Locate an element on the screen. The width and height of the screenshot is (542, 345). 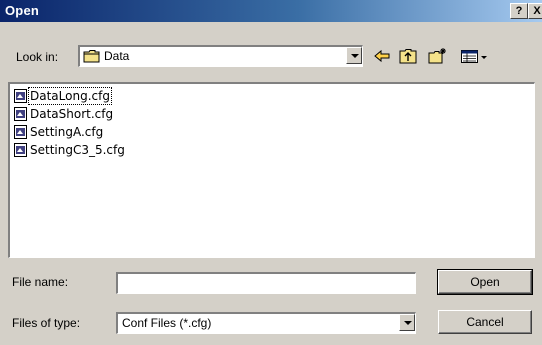
files-of-type-value: Conf Files (*.cfg) is located at coordinates (167, 323).